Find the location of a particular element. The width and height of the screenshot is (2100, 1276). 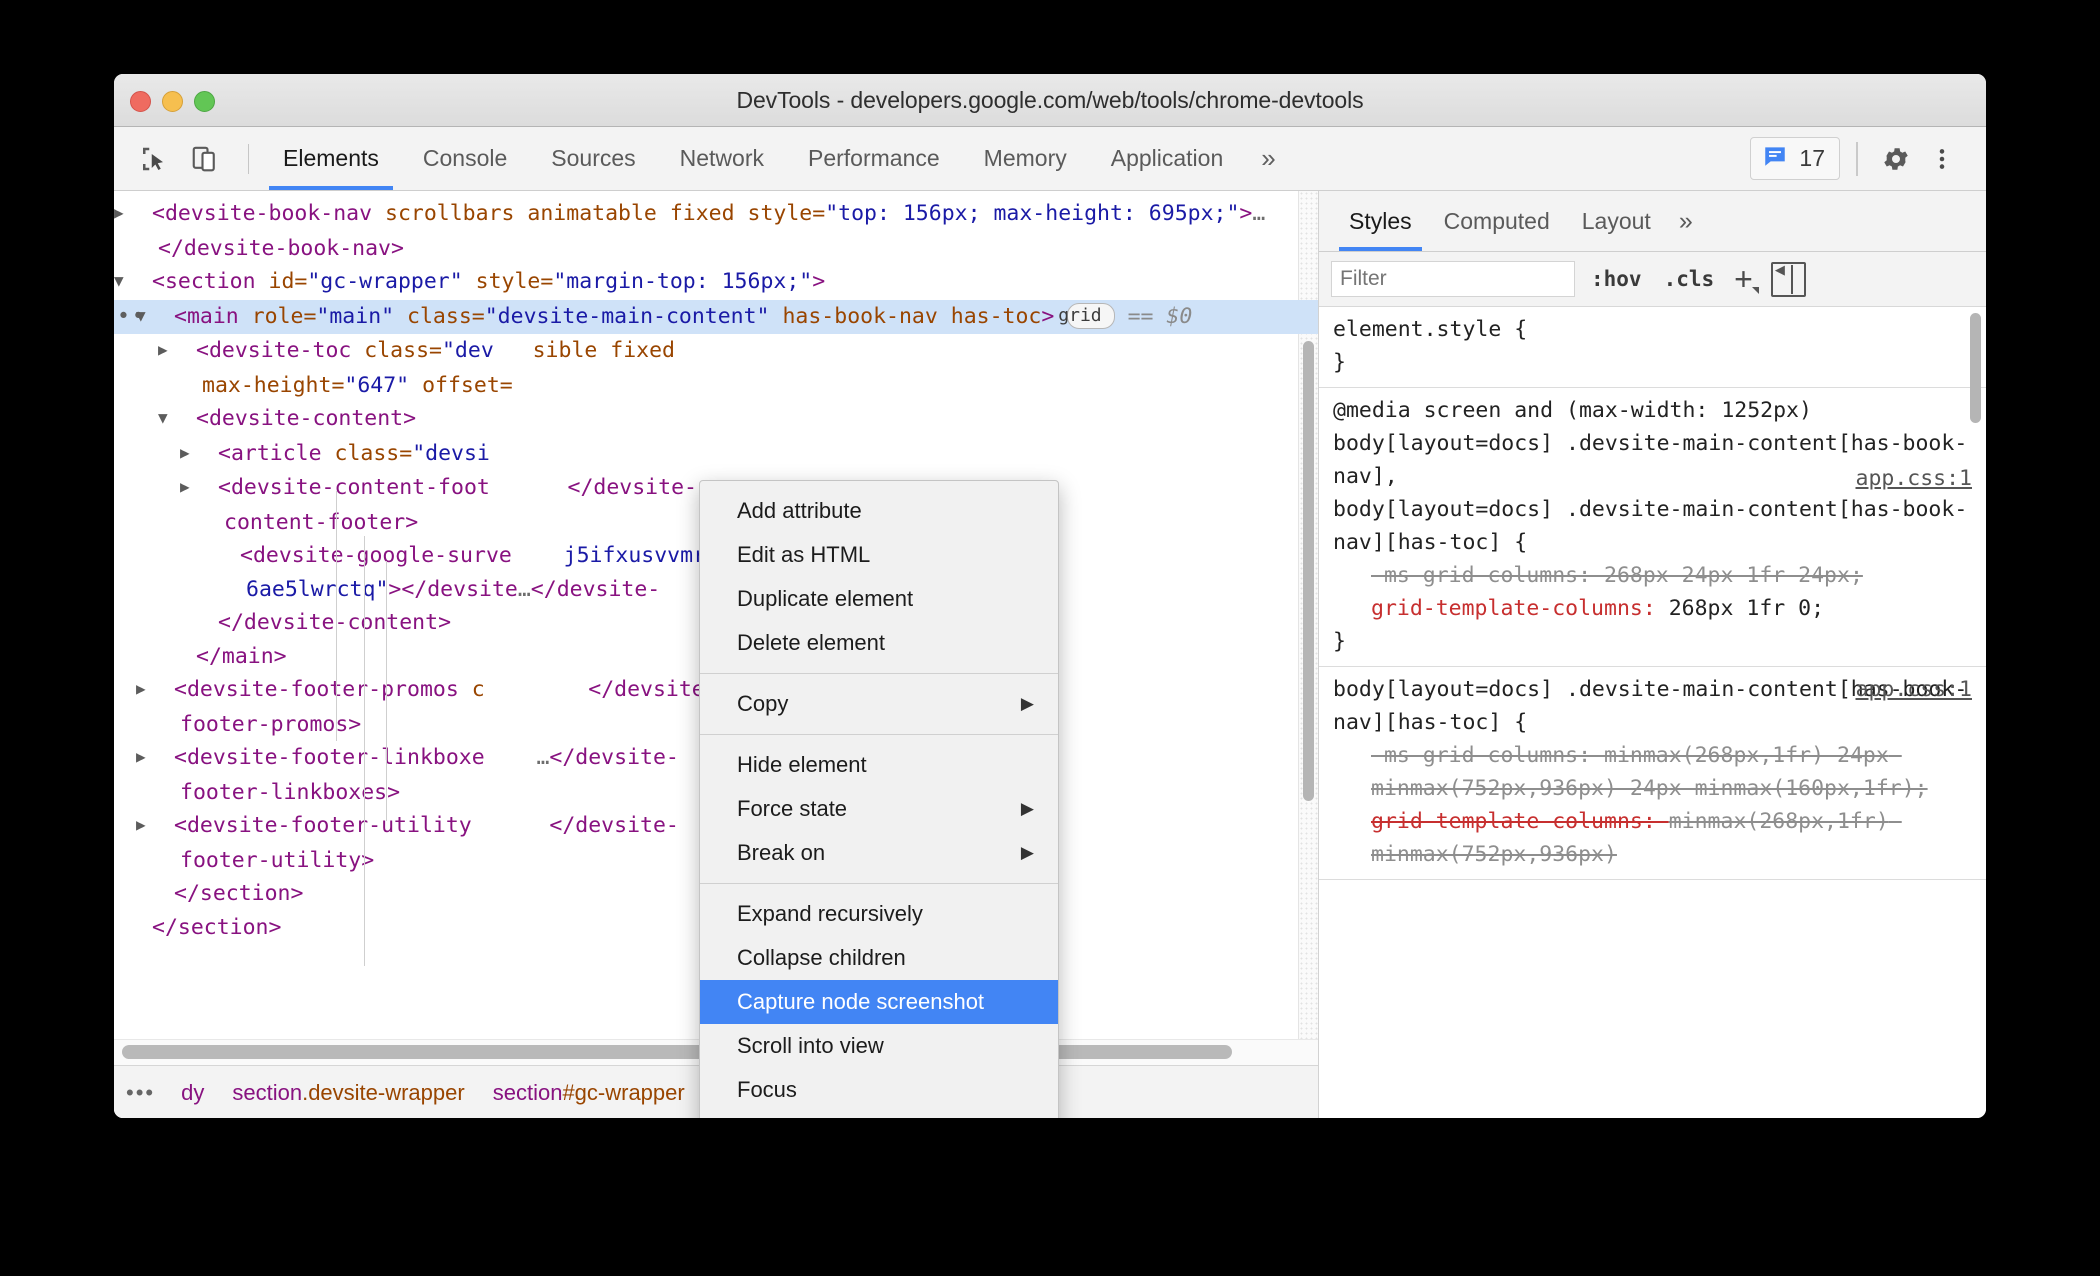

context-menu-item-scroll-into-view: Scroll into view is located at coordinates (879, 1046).